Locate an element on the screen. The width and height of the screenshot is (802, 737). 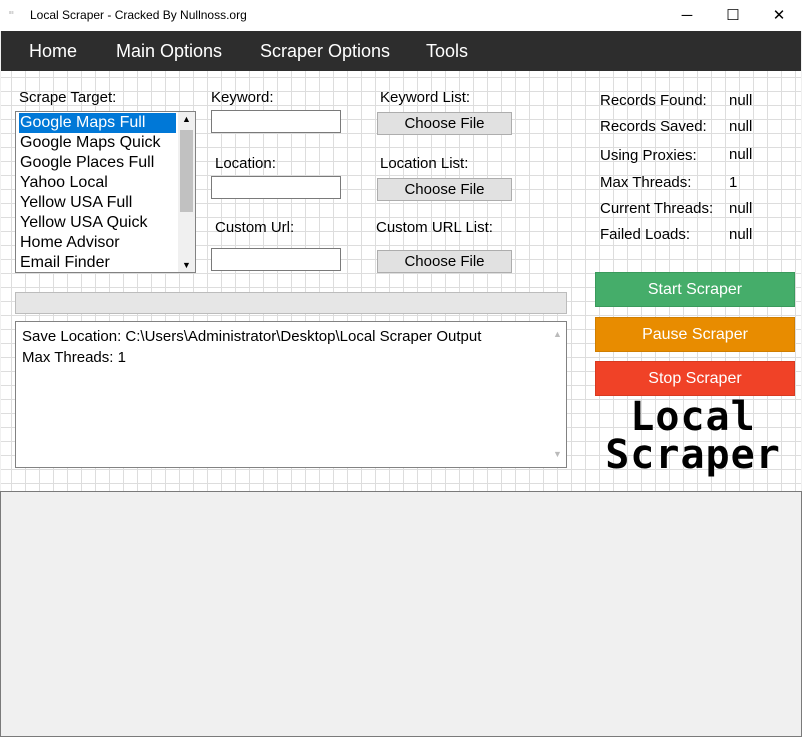
logo-line-1: Local is located at coordinates (693, 417).